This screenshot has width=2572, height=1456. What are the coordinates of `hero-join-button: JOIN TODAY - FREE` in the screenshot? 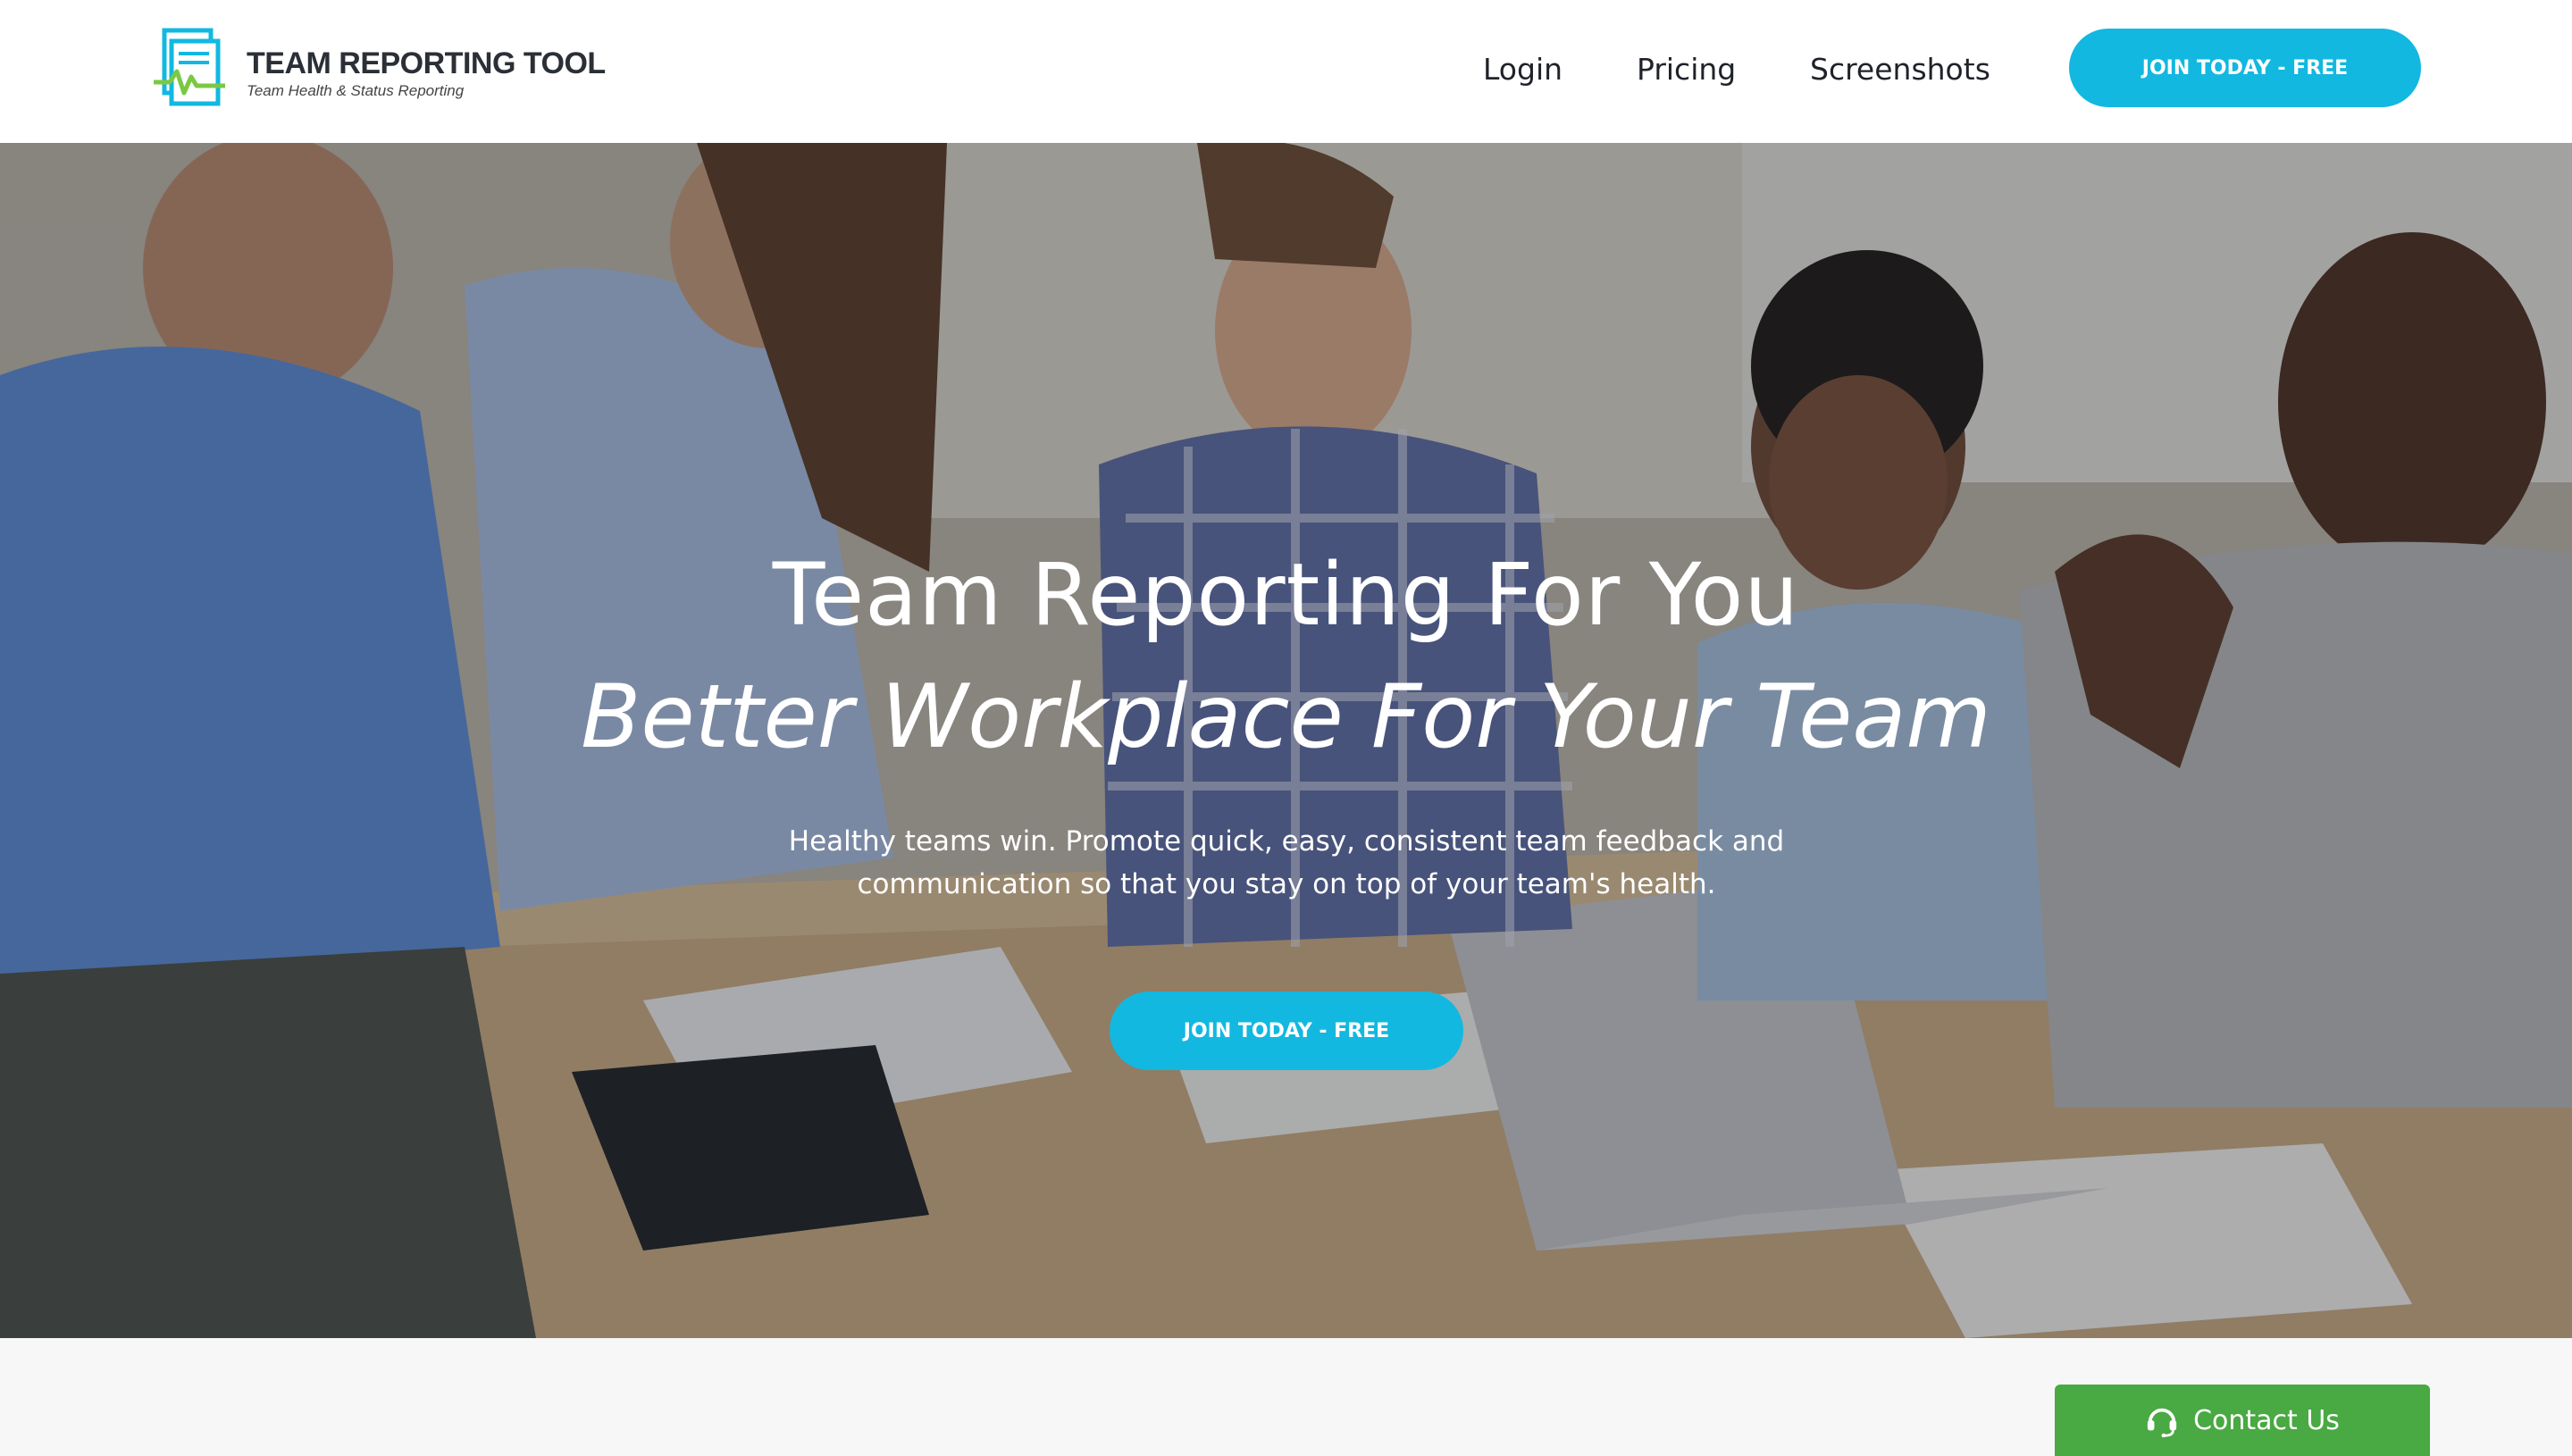 It's located at (1286, 1031).